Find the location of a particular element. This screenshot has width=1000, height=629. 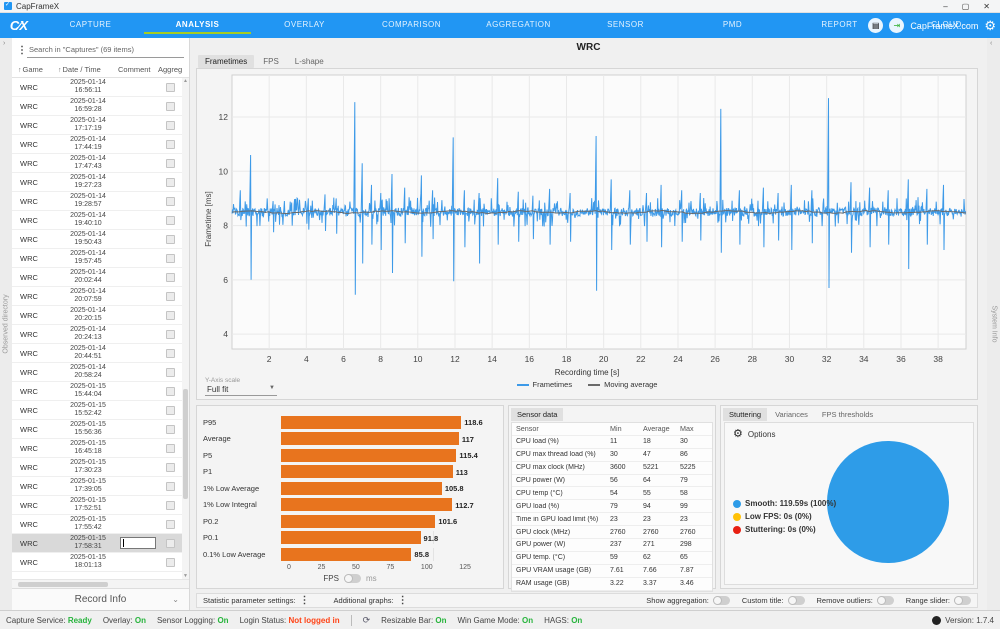

nav-item-sensor: SENSOR is located at coordinates (625, 25).